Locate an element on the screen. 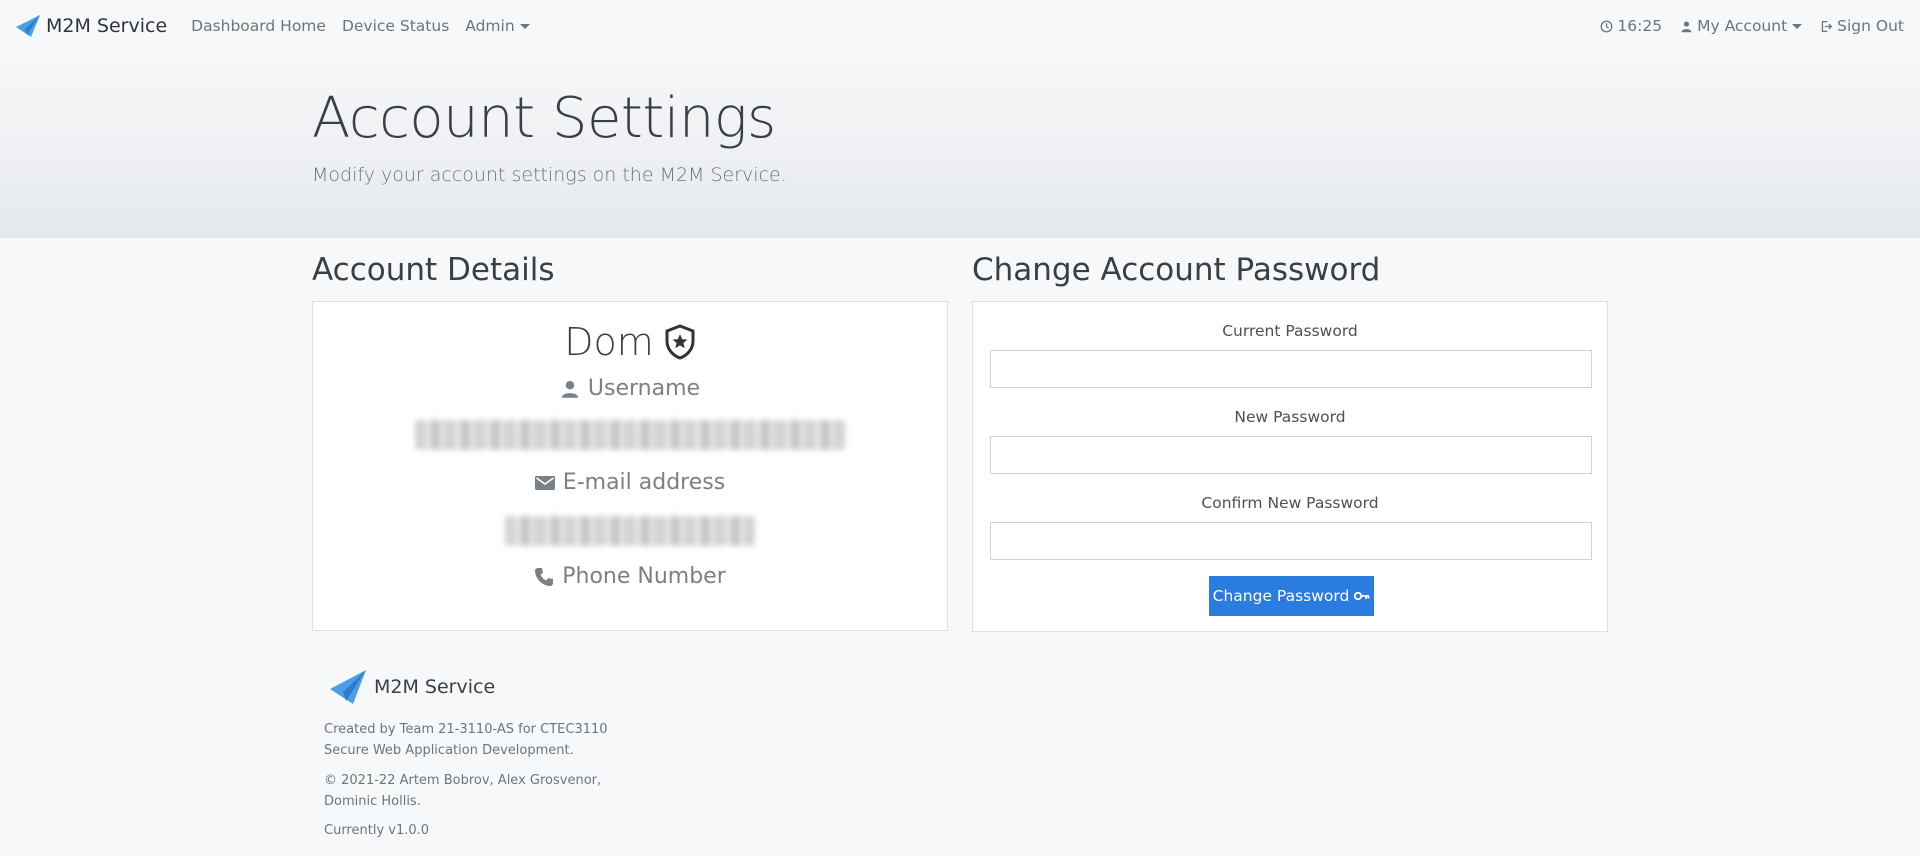  change-password-button: Change Password is located at coordinates (1291, 596).